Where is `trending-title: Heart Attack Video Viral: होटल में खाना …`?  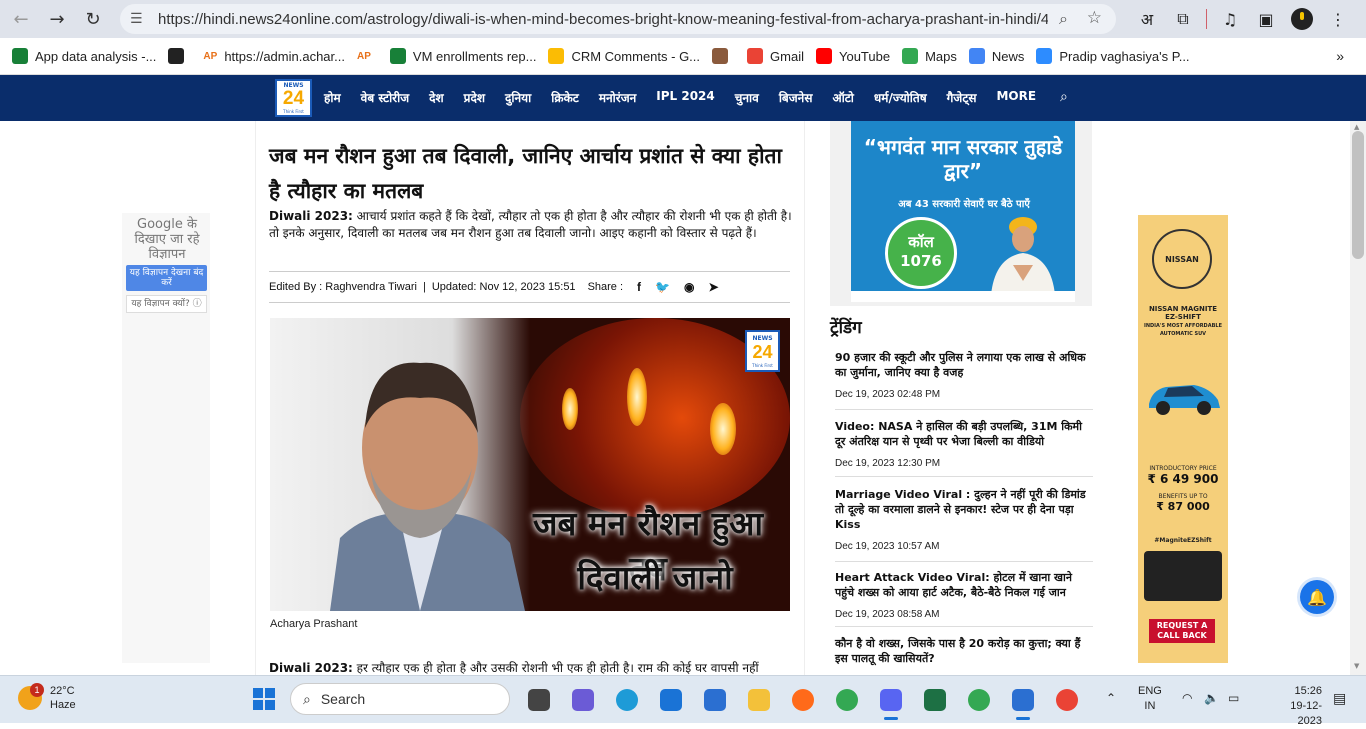 trending-title: Heart Attack Video Viral: होटल में खाना … is located at coordinates (964, 585).